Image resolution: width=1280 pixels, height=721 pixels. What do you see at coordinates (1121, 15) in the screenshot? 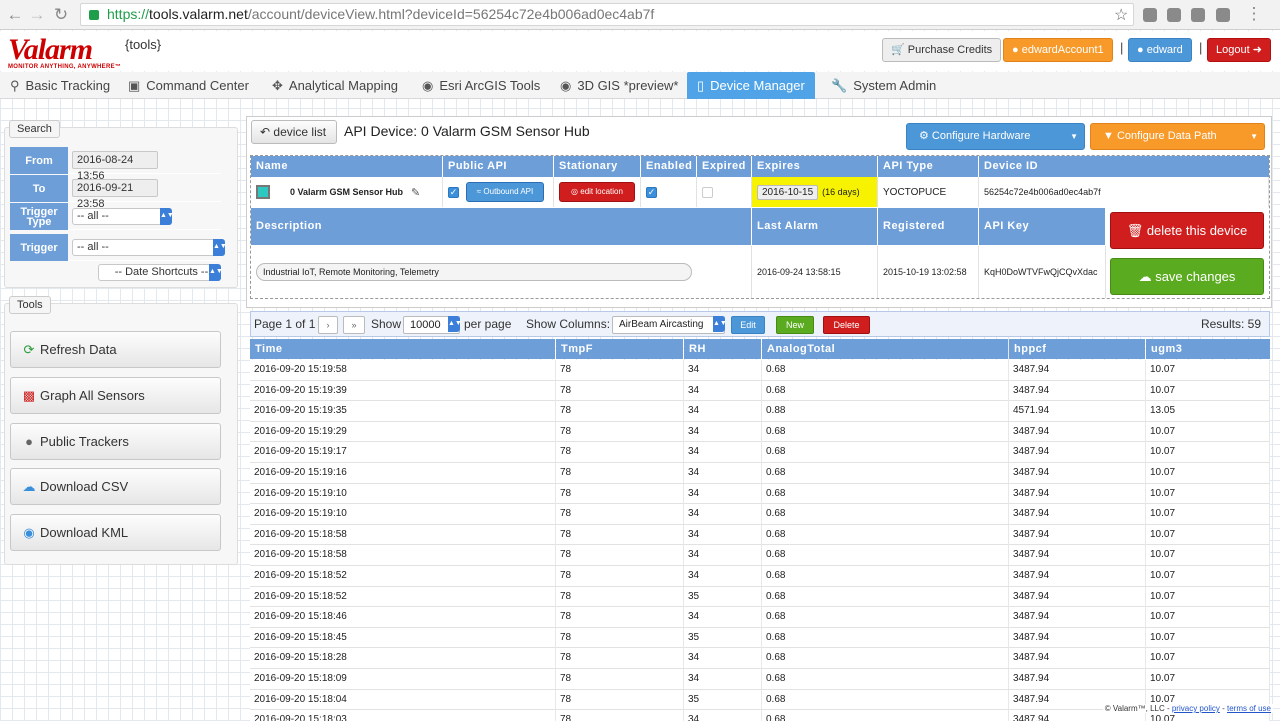
I see `bookmark-star-icon: ☆` at bounding box center [1121, 15].